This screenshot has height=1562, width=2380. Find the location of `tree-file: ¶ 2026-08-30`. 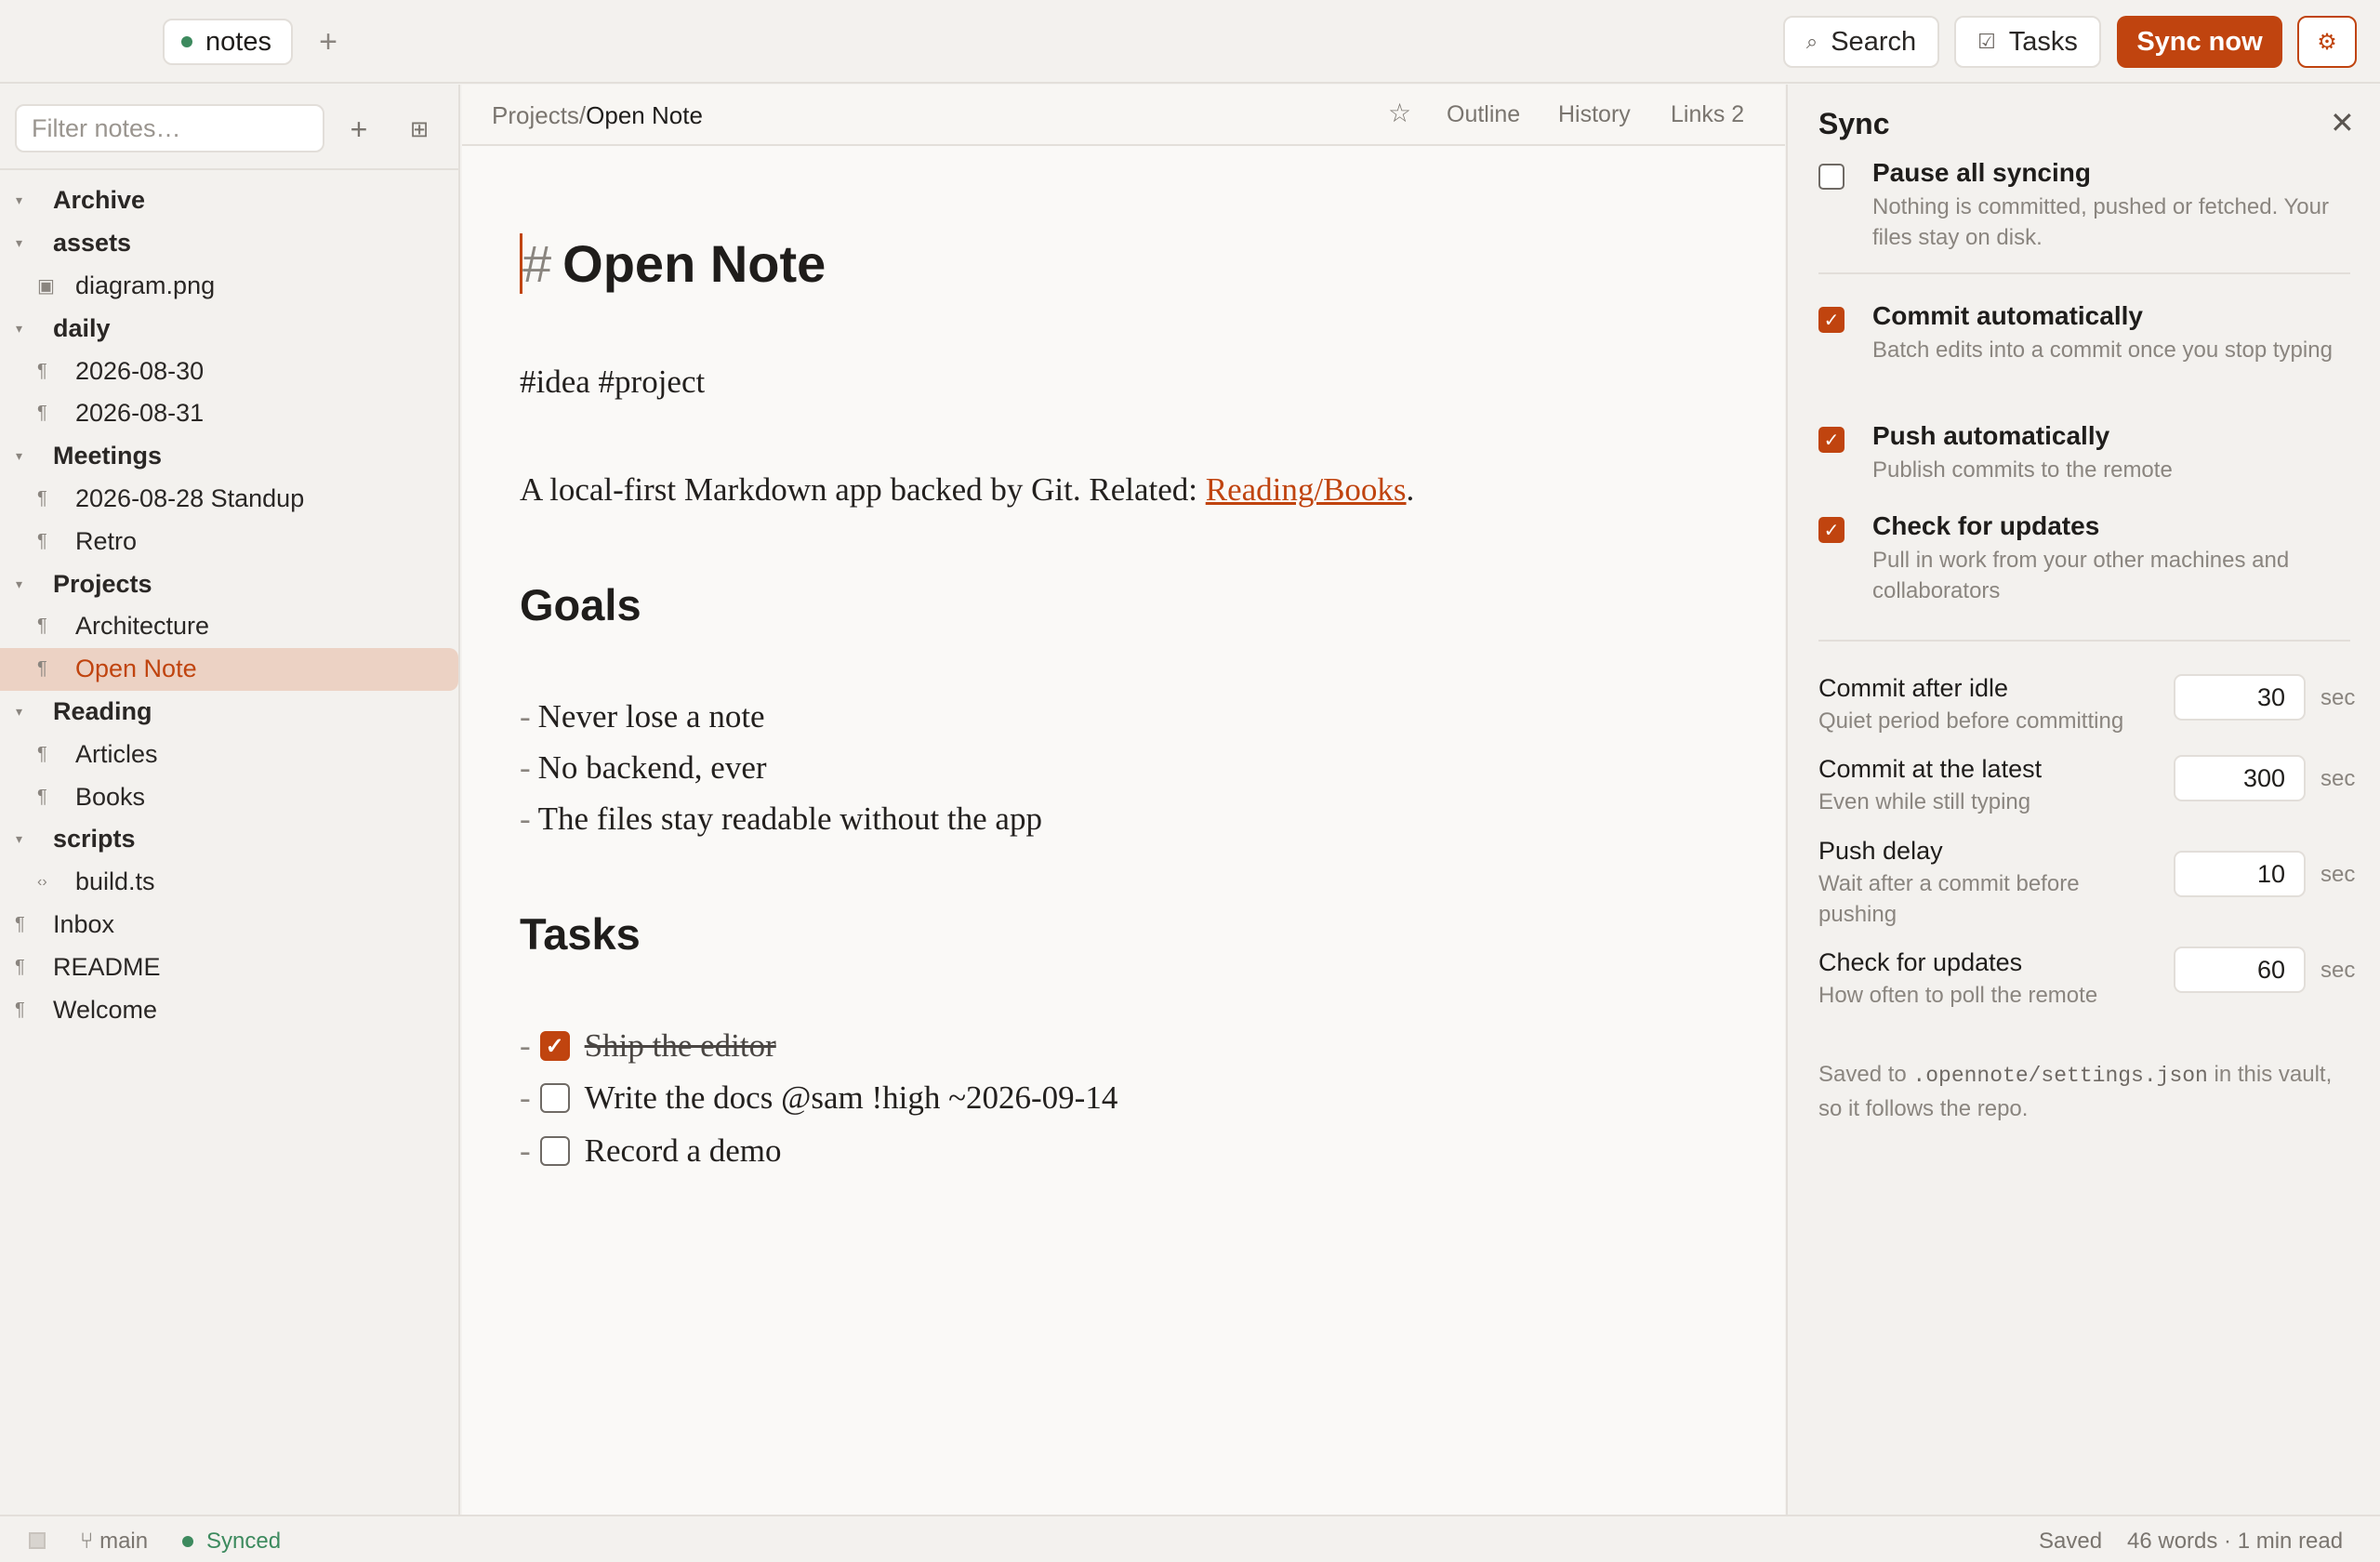

tree-file: ¶ 2026-08-30 is located at coordinates (230, 371).